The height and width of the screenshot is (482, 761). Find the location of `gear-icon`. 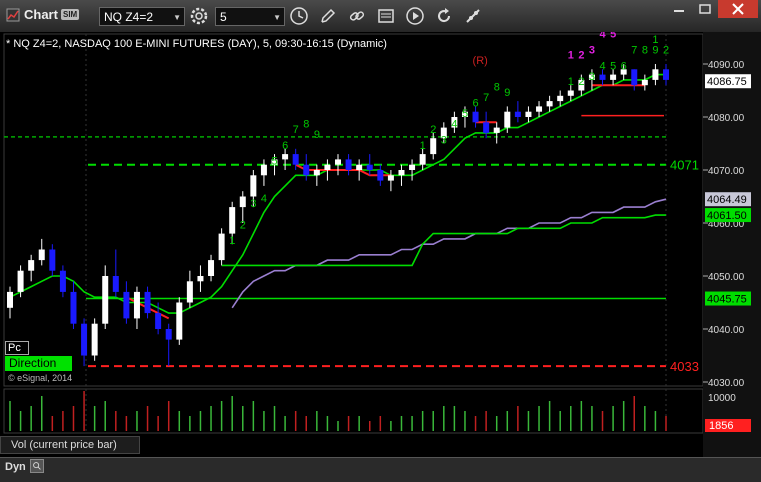

gear-icon is located at coordinates (199, 16).